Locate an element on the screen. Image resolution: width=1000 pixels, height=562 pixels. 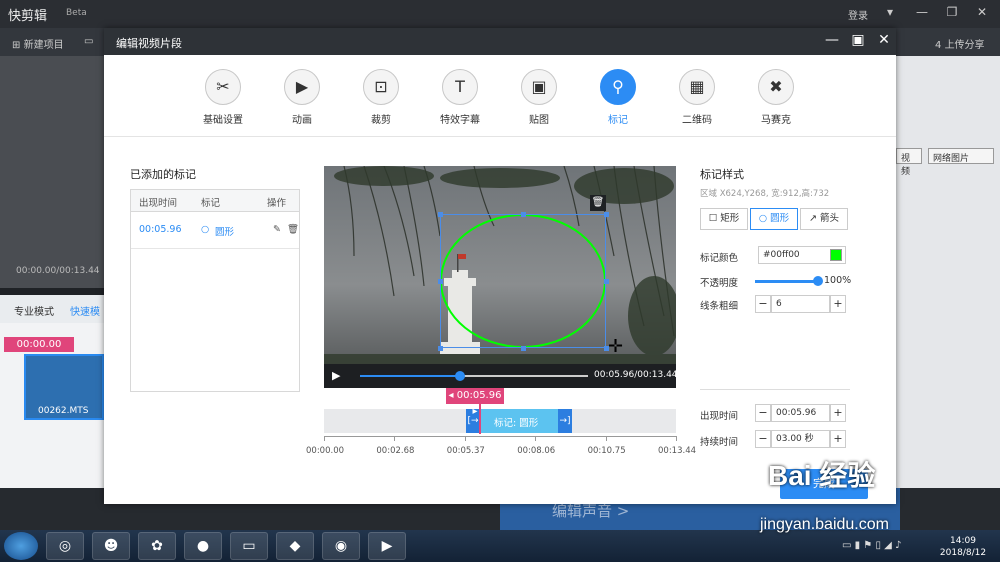
ruler-tick-label: 00:10.75 is located at coordinates (606, 451).